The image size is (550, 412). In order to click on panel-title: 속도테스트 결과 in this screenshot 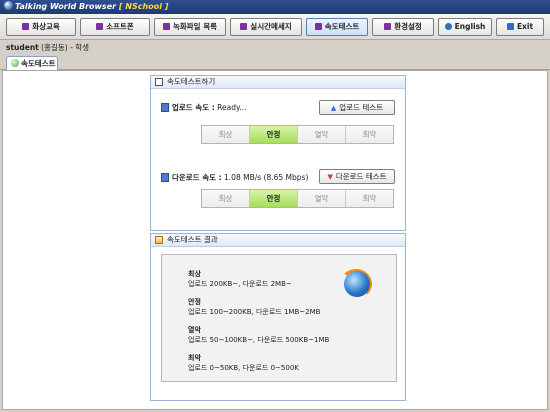, I will do `click(192, 239)`.